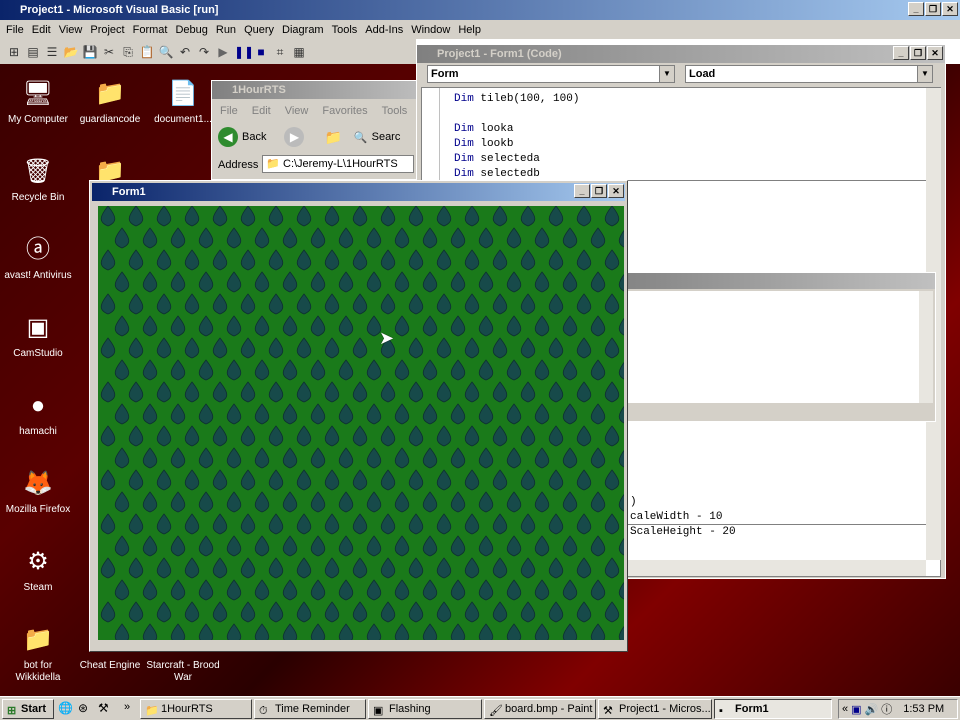 This screenshot has height=720, width=960. I want to click on desktop-icon-label: Cheat Engine, so click(110, 665).